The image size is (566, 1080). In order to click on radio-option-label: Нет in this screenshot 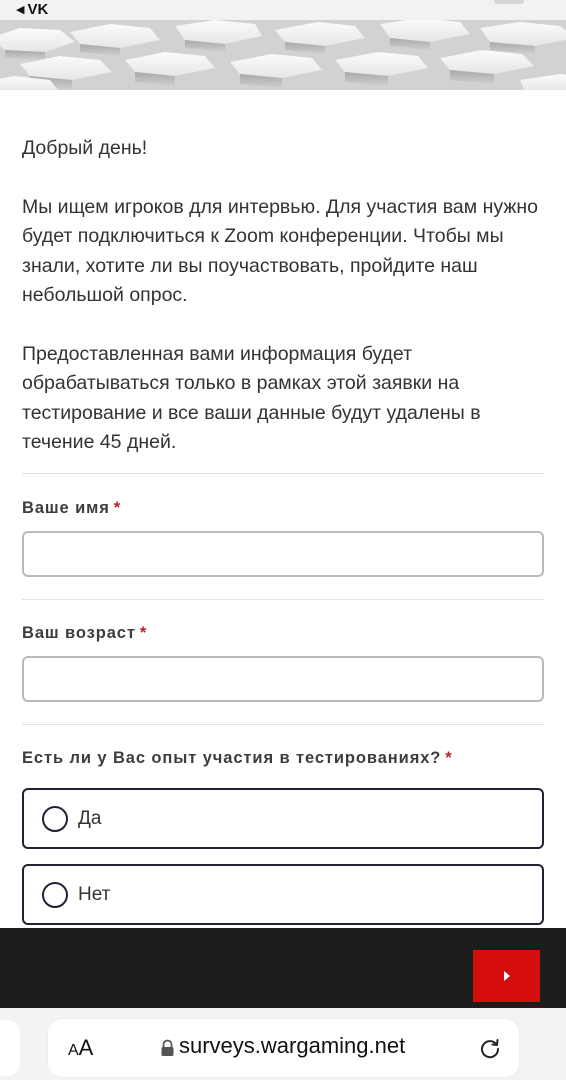, I will do `click(94, 894)`.